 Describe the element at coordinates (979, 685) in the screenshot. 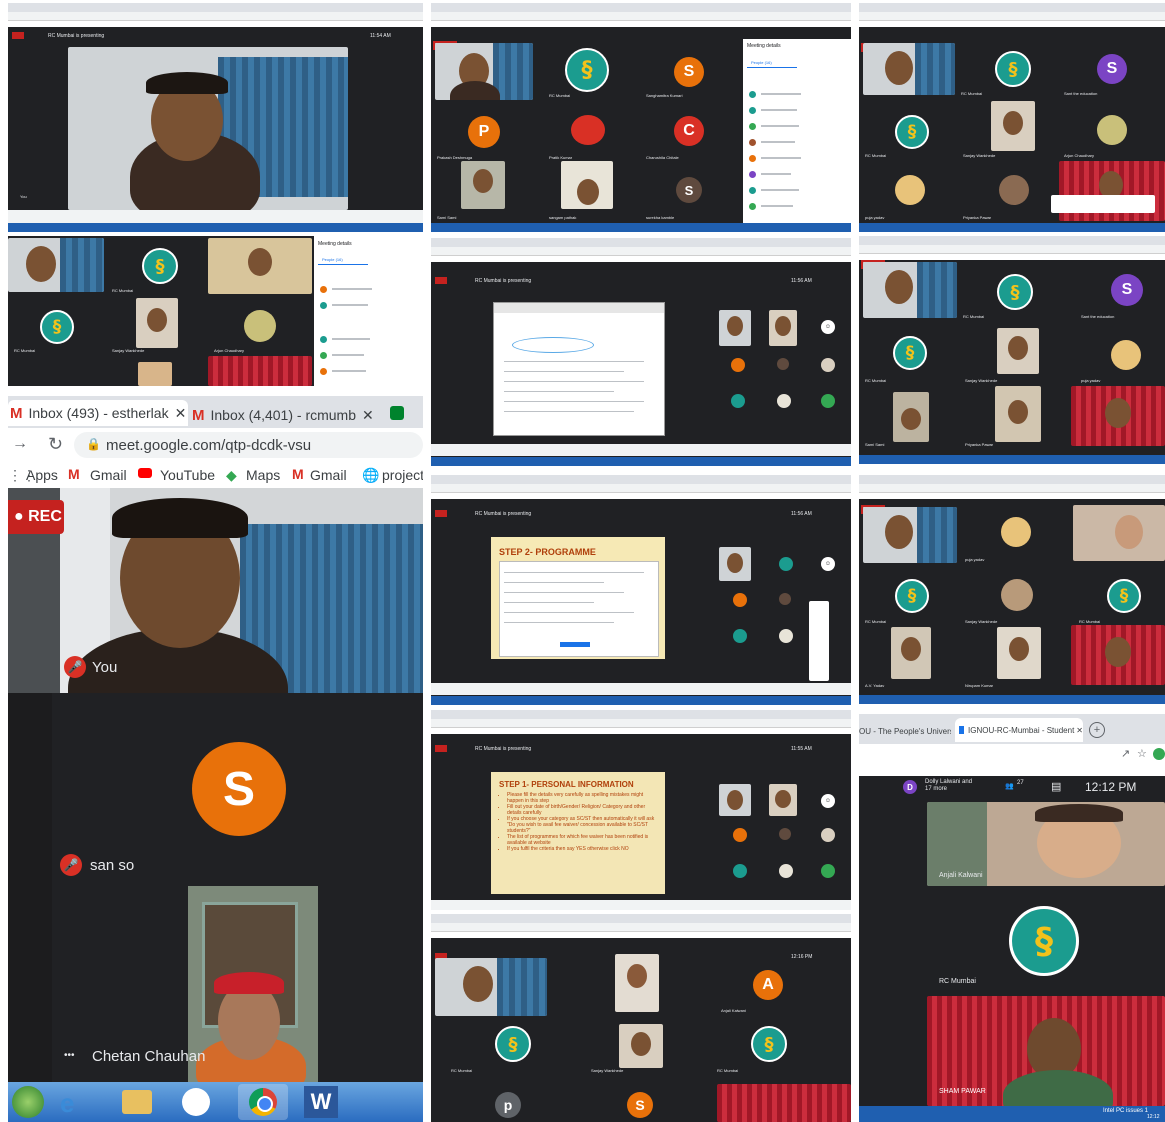

I see `tile-name: Nirupam Kumar` at that location.